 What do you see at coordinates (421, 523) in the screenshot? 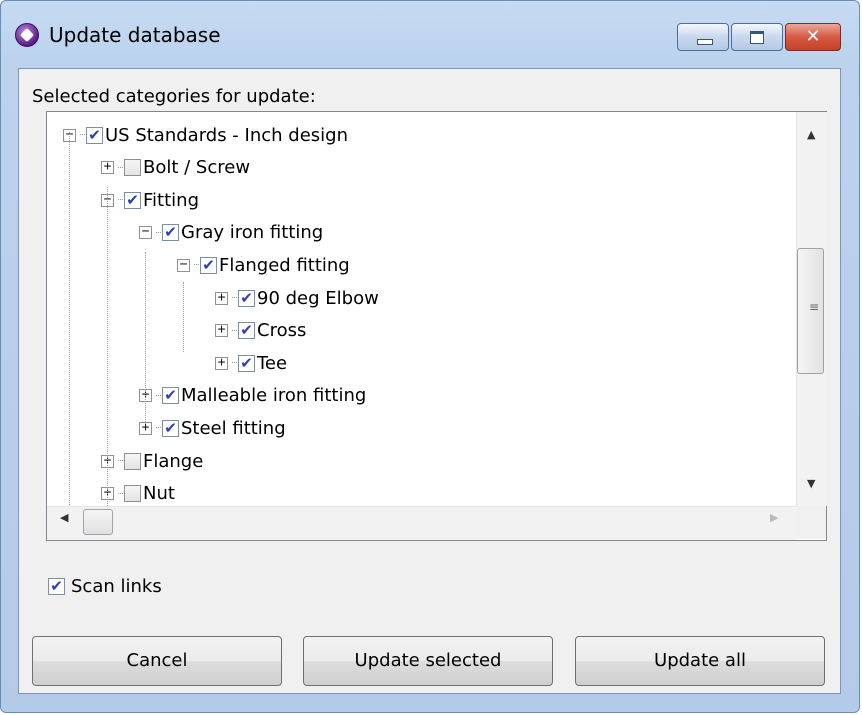
I see `horizontal-scrollbar` at bounding box center [421, 523].